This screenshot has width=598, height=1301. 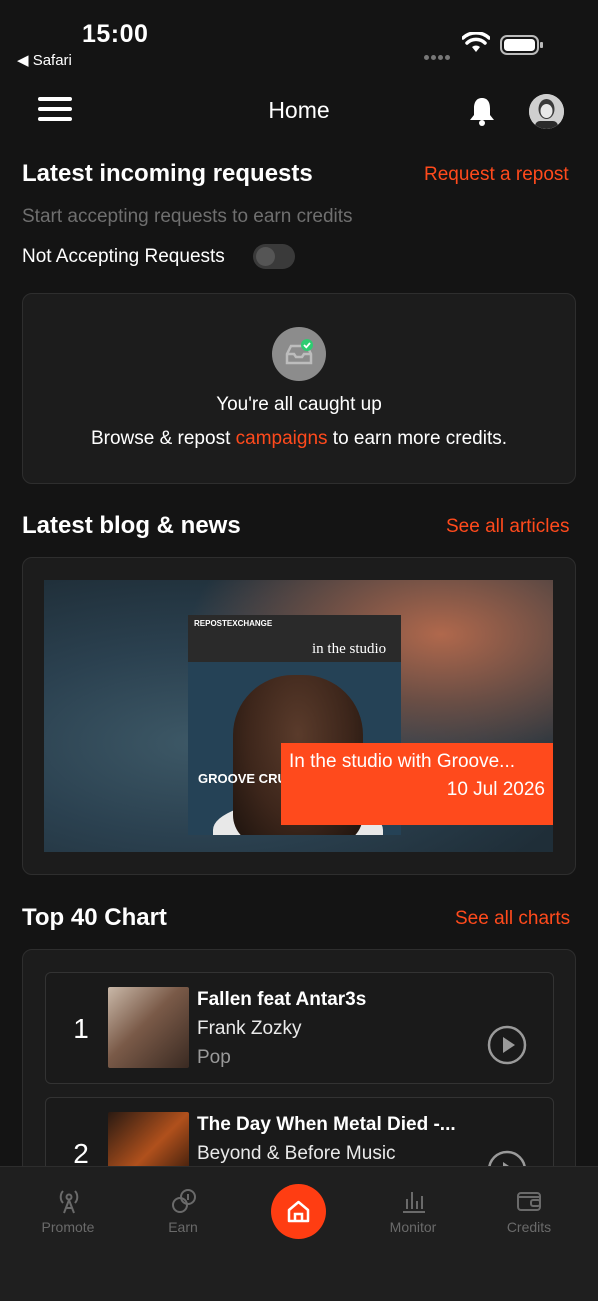 I want to click on article-caption: In the studio with Groove... 10 Jul 2026, so click(x=417, y=784).